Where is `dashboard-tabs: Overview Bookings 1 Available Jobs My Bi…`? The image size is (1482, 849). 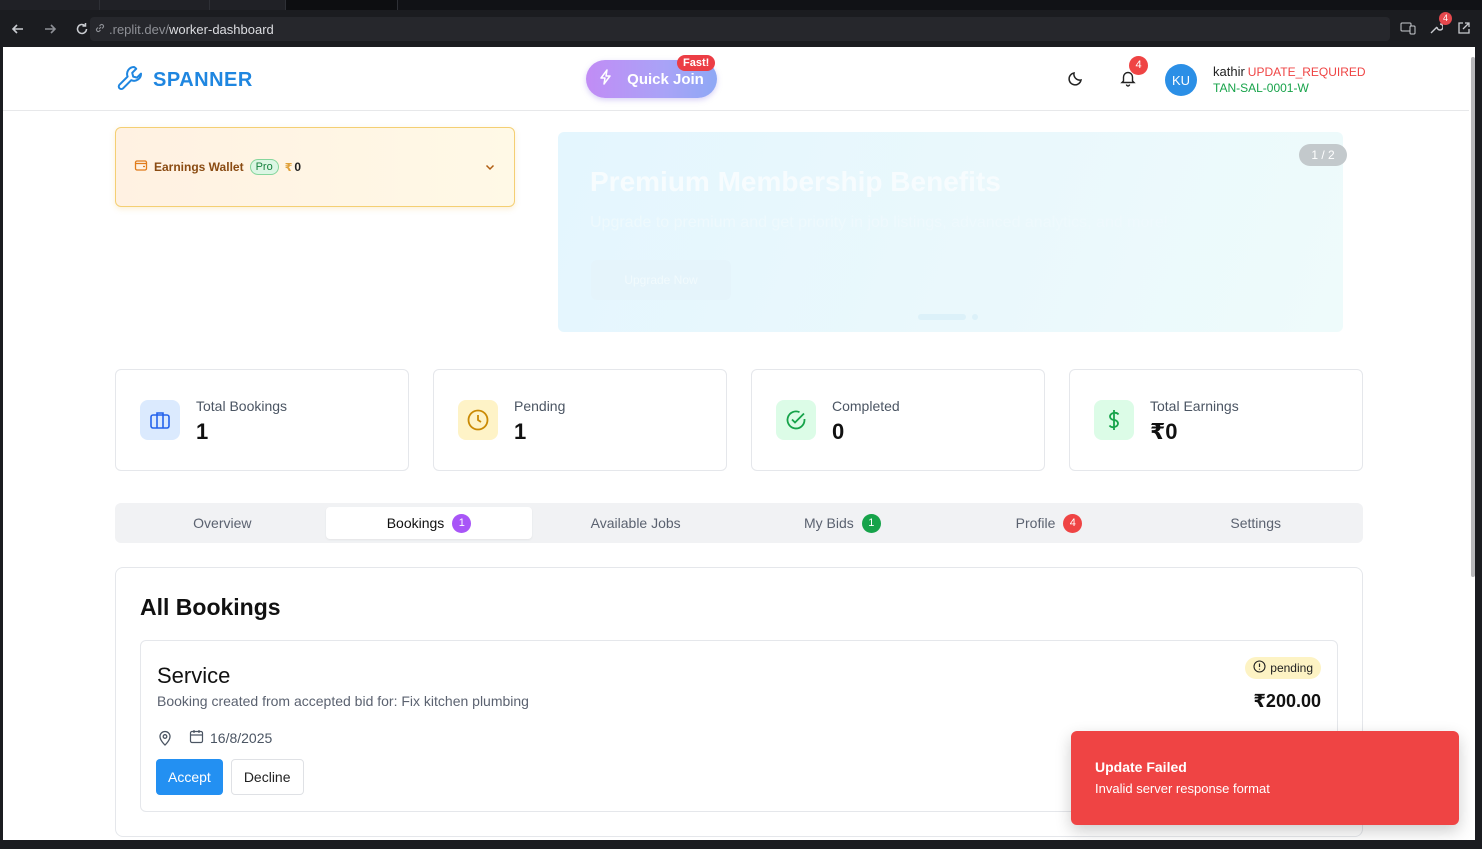
dashboard-tabs: Overview Bookings 1 Available Jobs My Bi… is located at coordinates (739, 523).